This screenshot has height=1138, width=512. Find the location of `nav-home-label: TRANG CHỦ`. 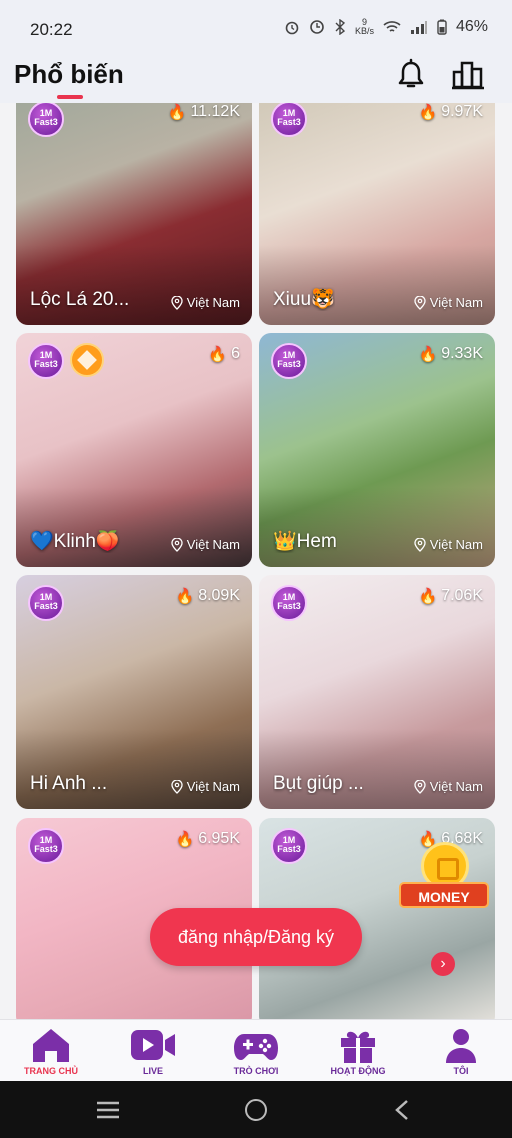

nav-home-label: TRANG CHỦ is located at coordinates (51, 1071).